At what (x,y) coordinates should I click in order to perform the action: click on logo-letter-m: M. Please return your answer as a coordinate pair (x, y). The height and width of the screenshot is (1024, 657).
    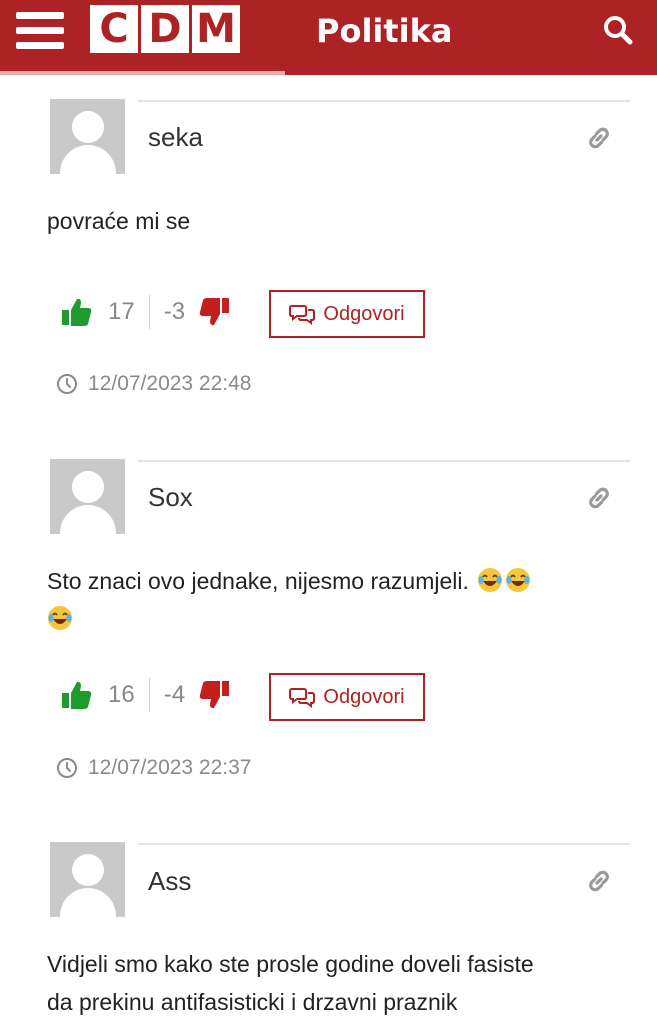
    Looking at the image, I should click on (216, 29).